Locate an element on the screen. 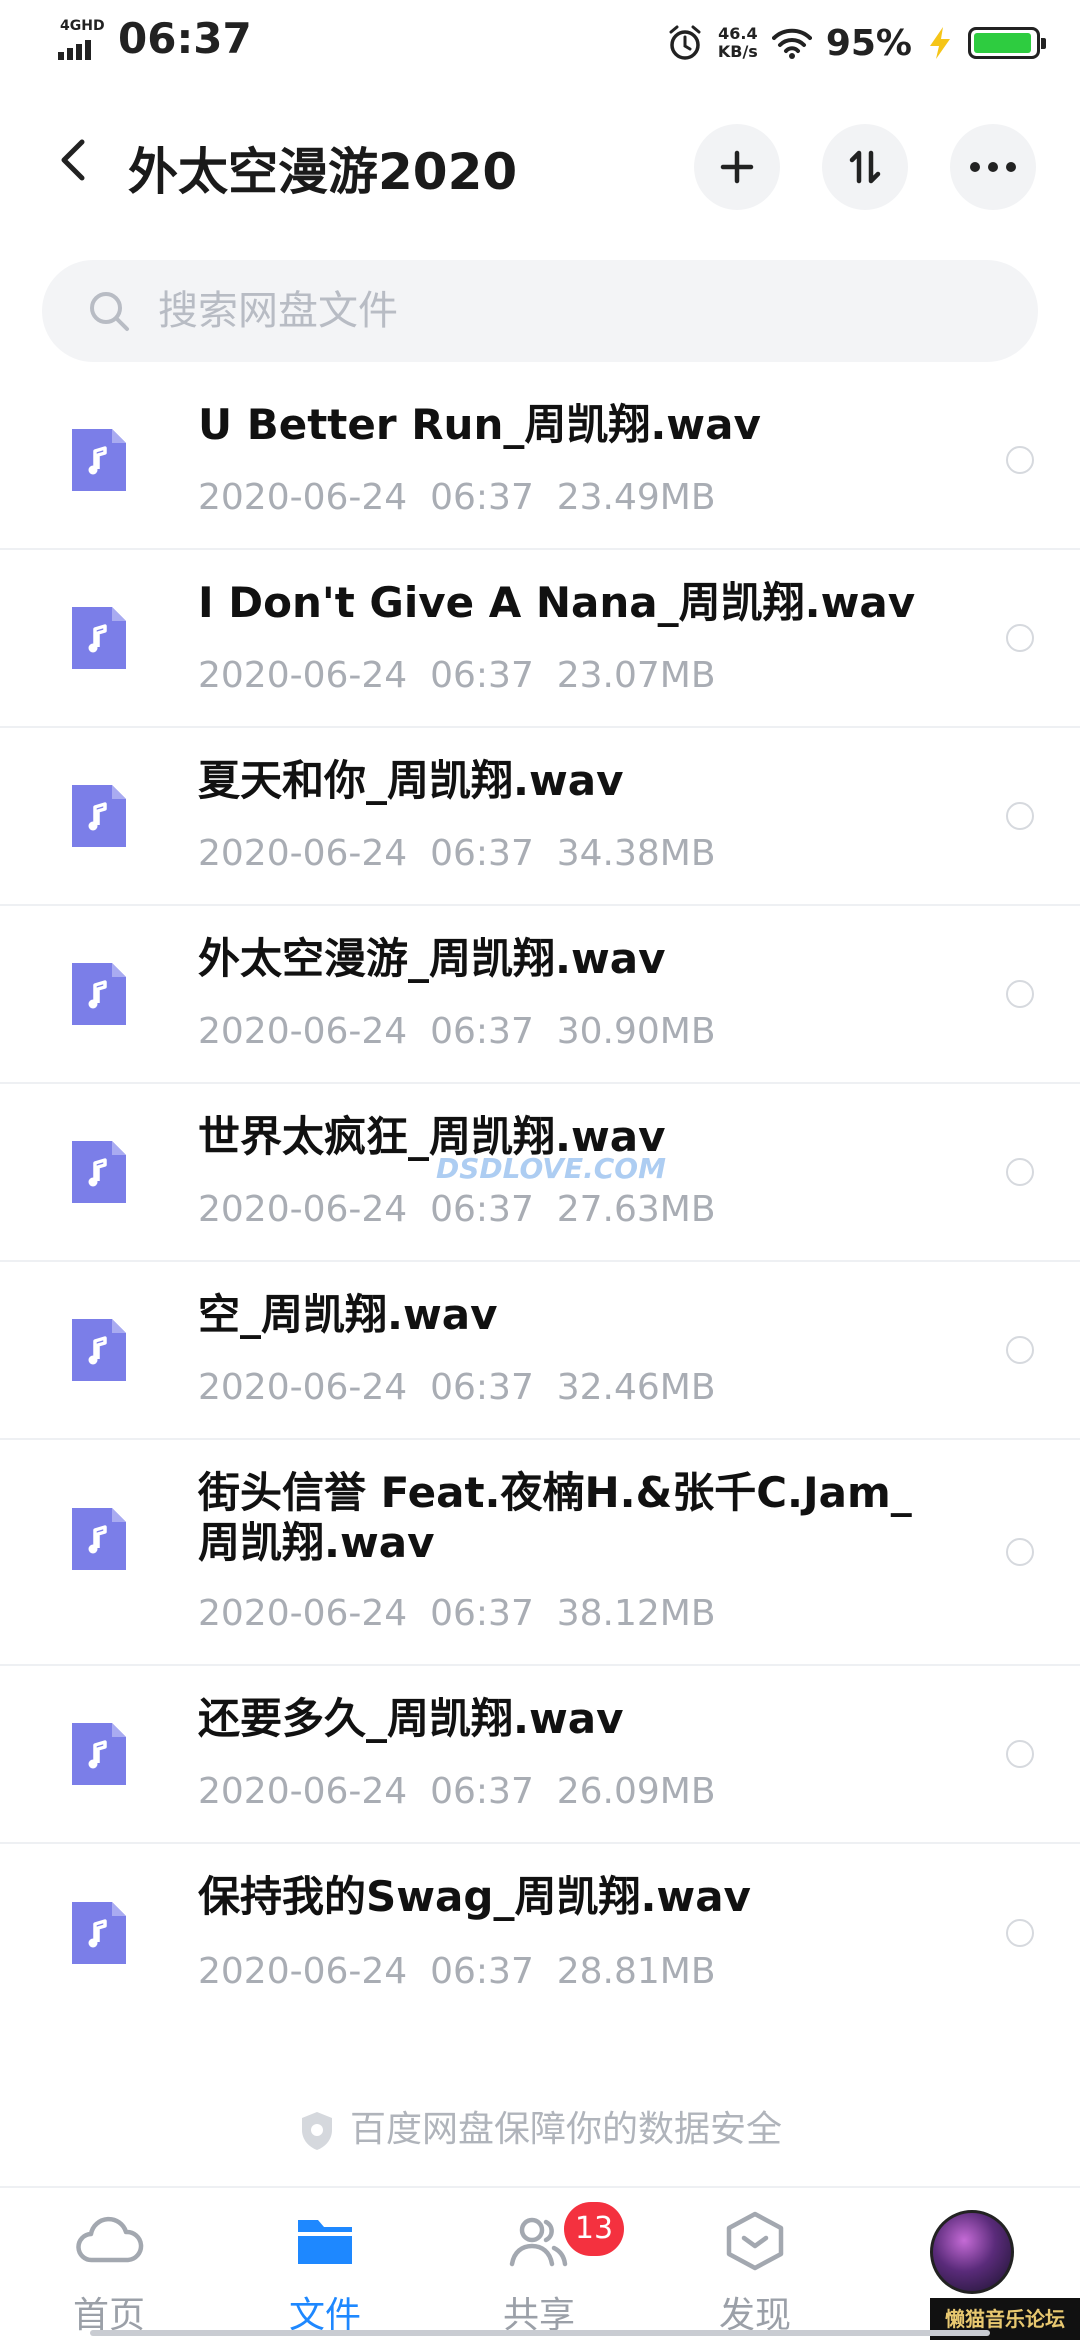 This screenshot has width=1080, height=2340. search-icon is located at coordinates (109, 311).